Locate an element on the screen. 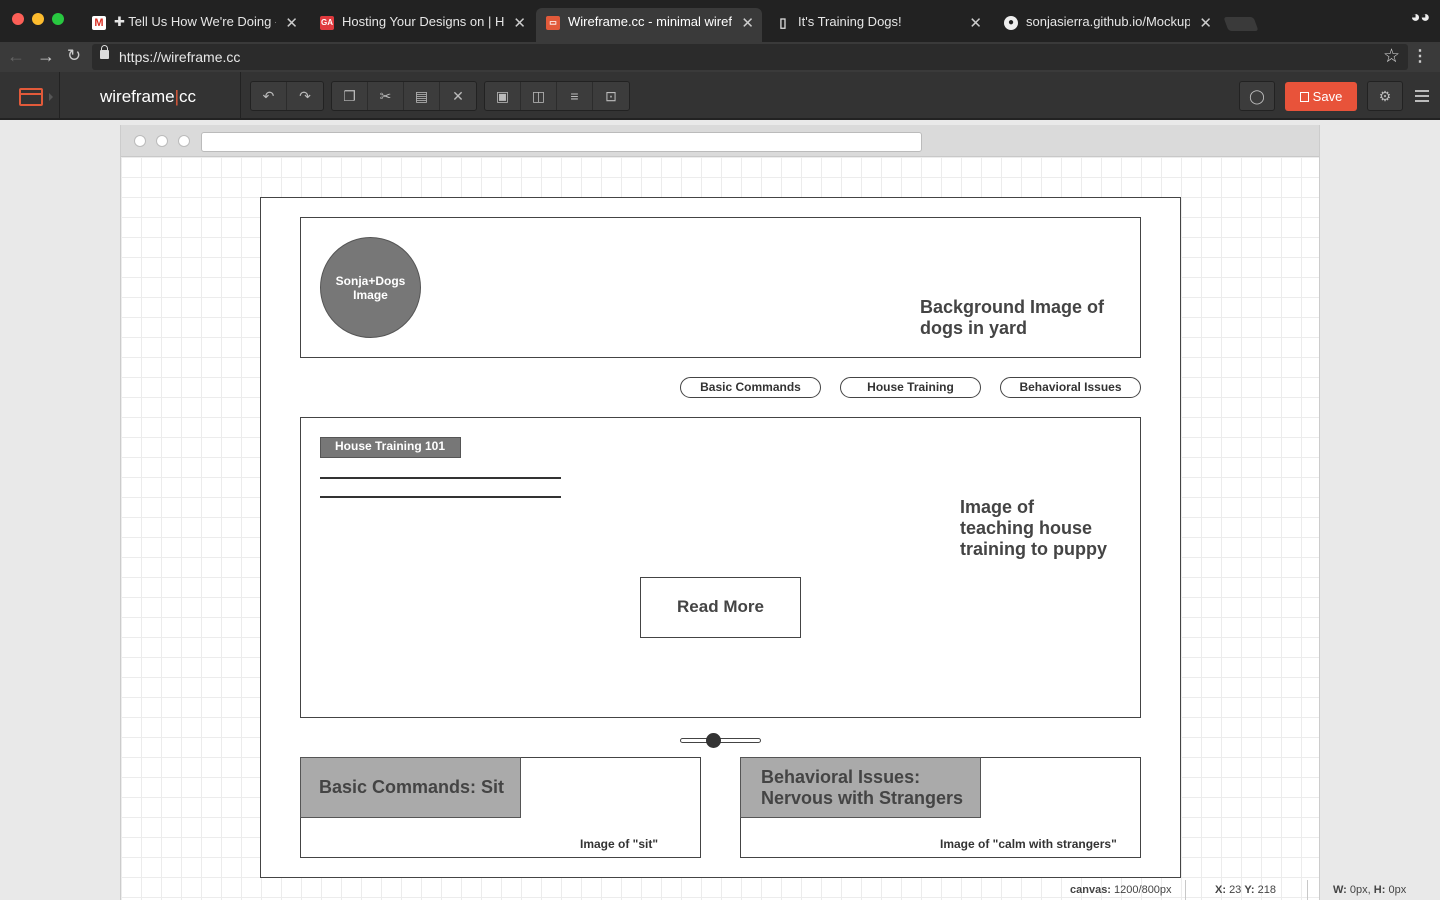 The width and height of the screenshot is (1440, 900). profile-image-placeholder: Sonja+Dogs Image is located at coordinates (370, 287).